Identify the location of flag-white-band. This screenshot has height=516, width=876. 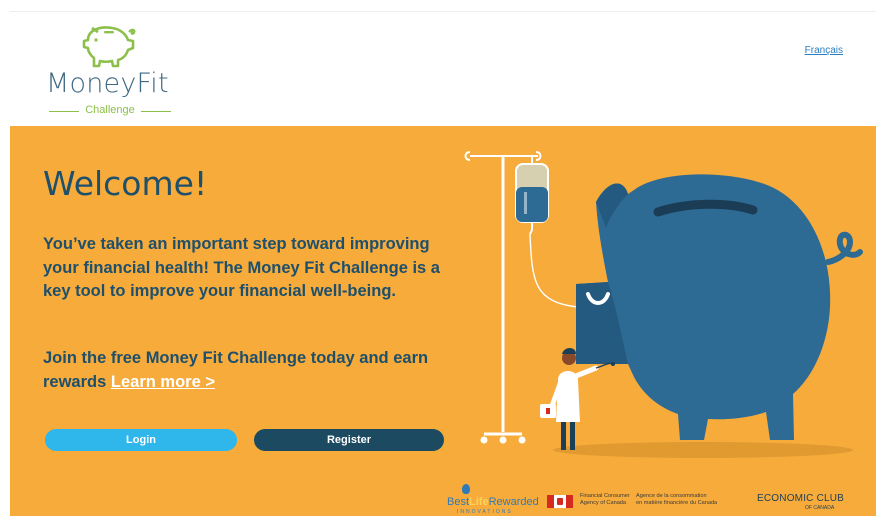
(560, 501).